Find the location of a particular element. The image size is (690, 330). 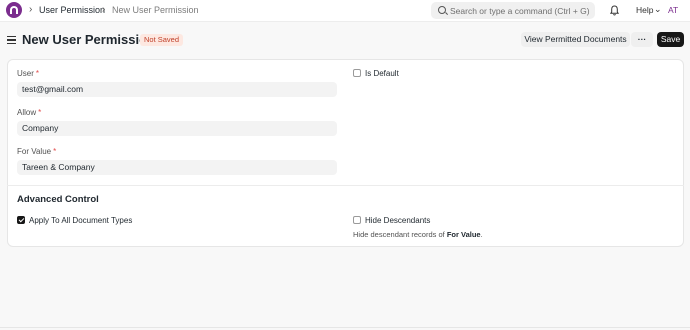

for-value-label: For Value * is located at coordinates (37, 151).